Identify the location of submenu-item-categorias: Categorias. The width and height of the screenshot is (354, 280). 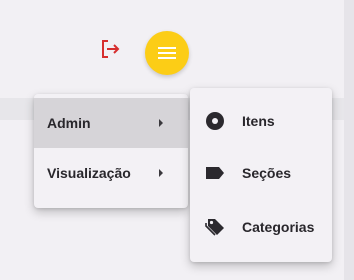
(261, 227).